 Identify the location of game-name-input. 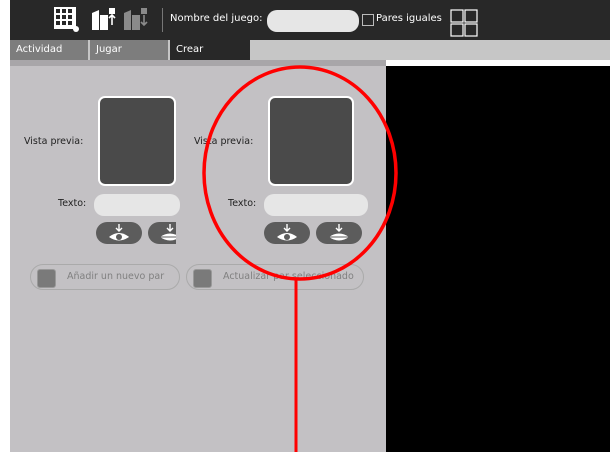
(313, 21).